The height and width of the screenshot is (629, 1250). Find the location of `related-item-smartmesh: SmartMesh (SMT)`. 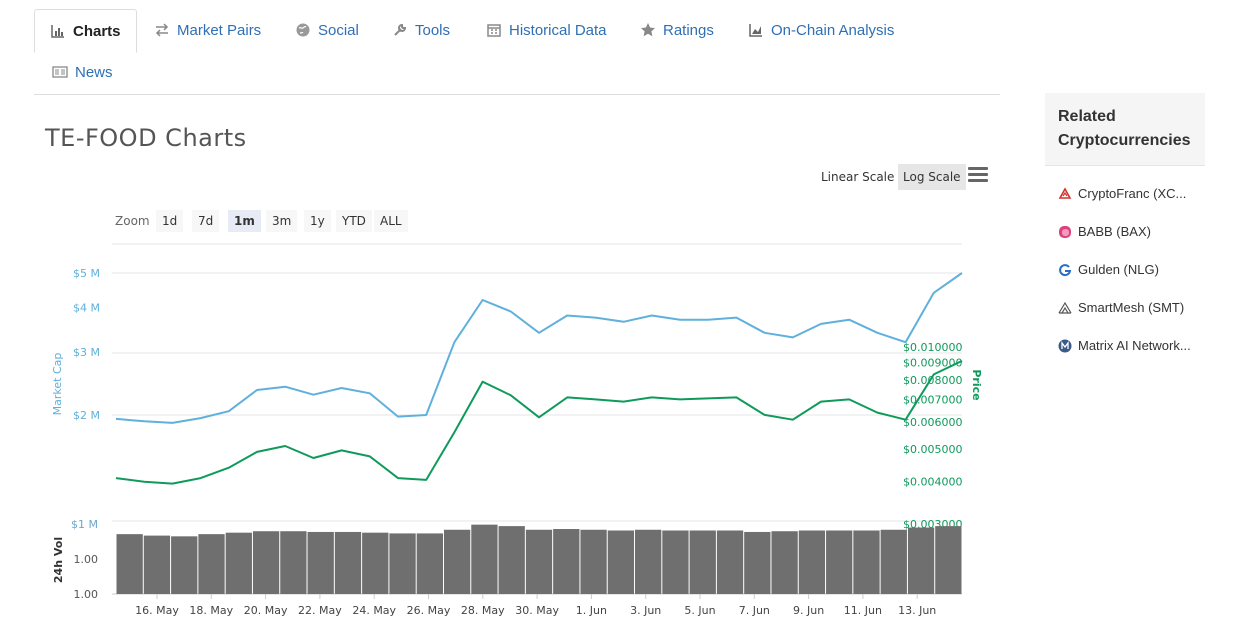

related-item-smartmesh: SmartMesh (SMT) is located at coordinates (1130, 307).